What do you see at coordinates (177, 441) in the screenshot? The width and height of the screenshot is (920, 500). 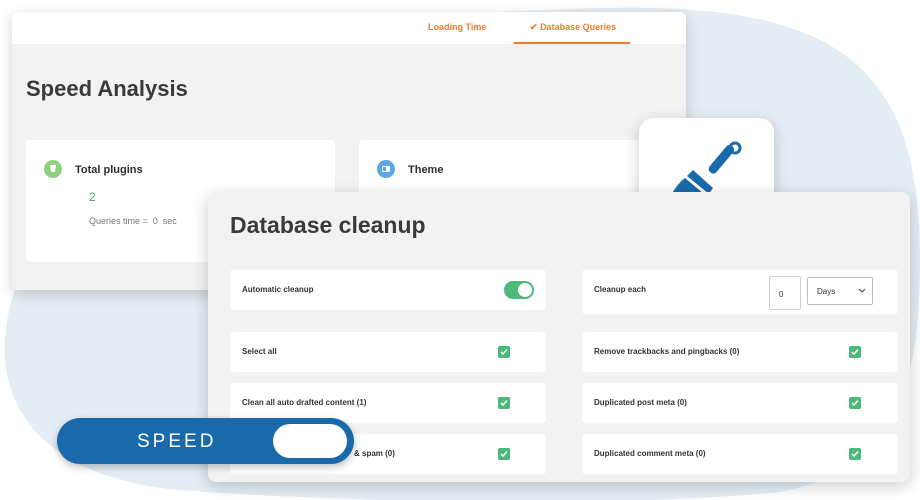 I see `speed-toggle-label: SPEED` at bounding box center [177, 441].